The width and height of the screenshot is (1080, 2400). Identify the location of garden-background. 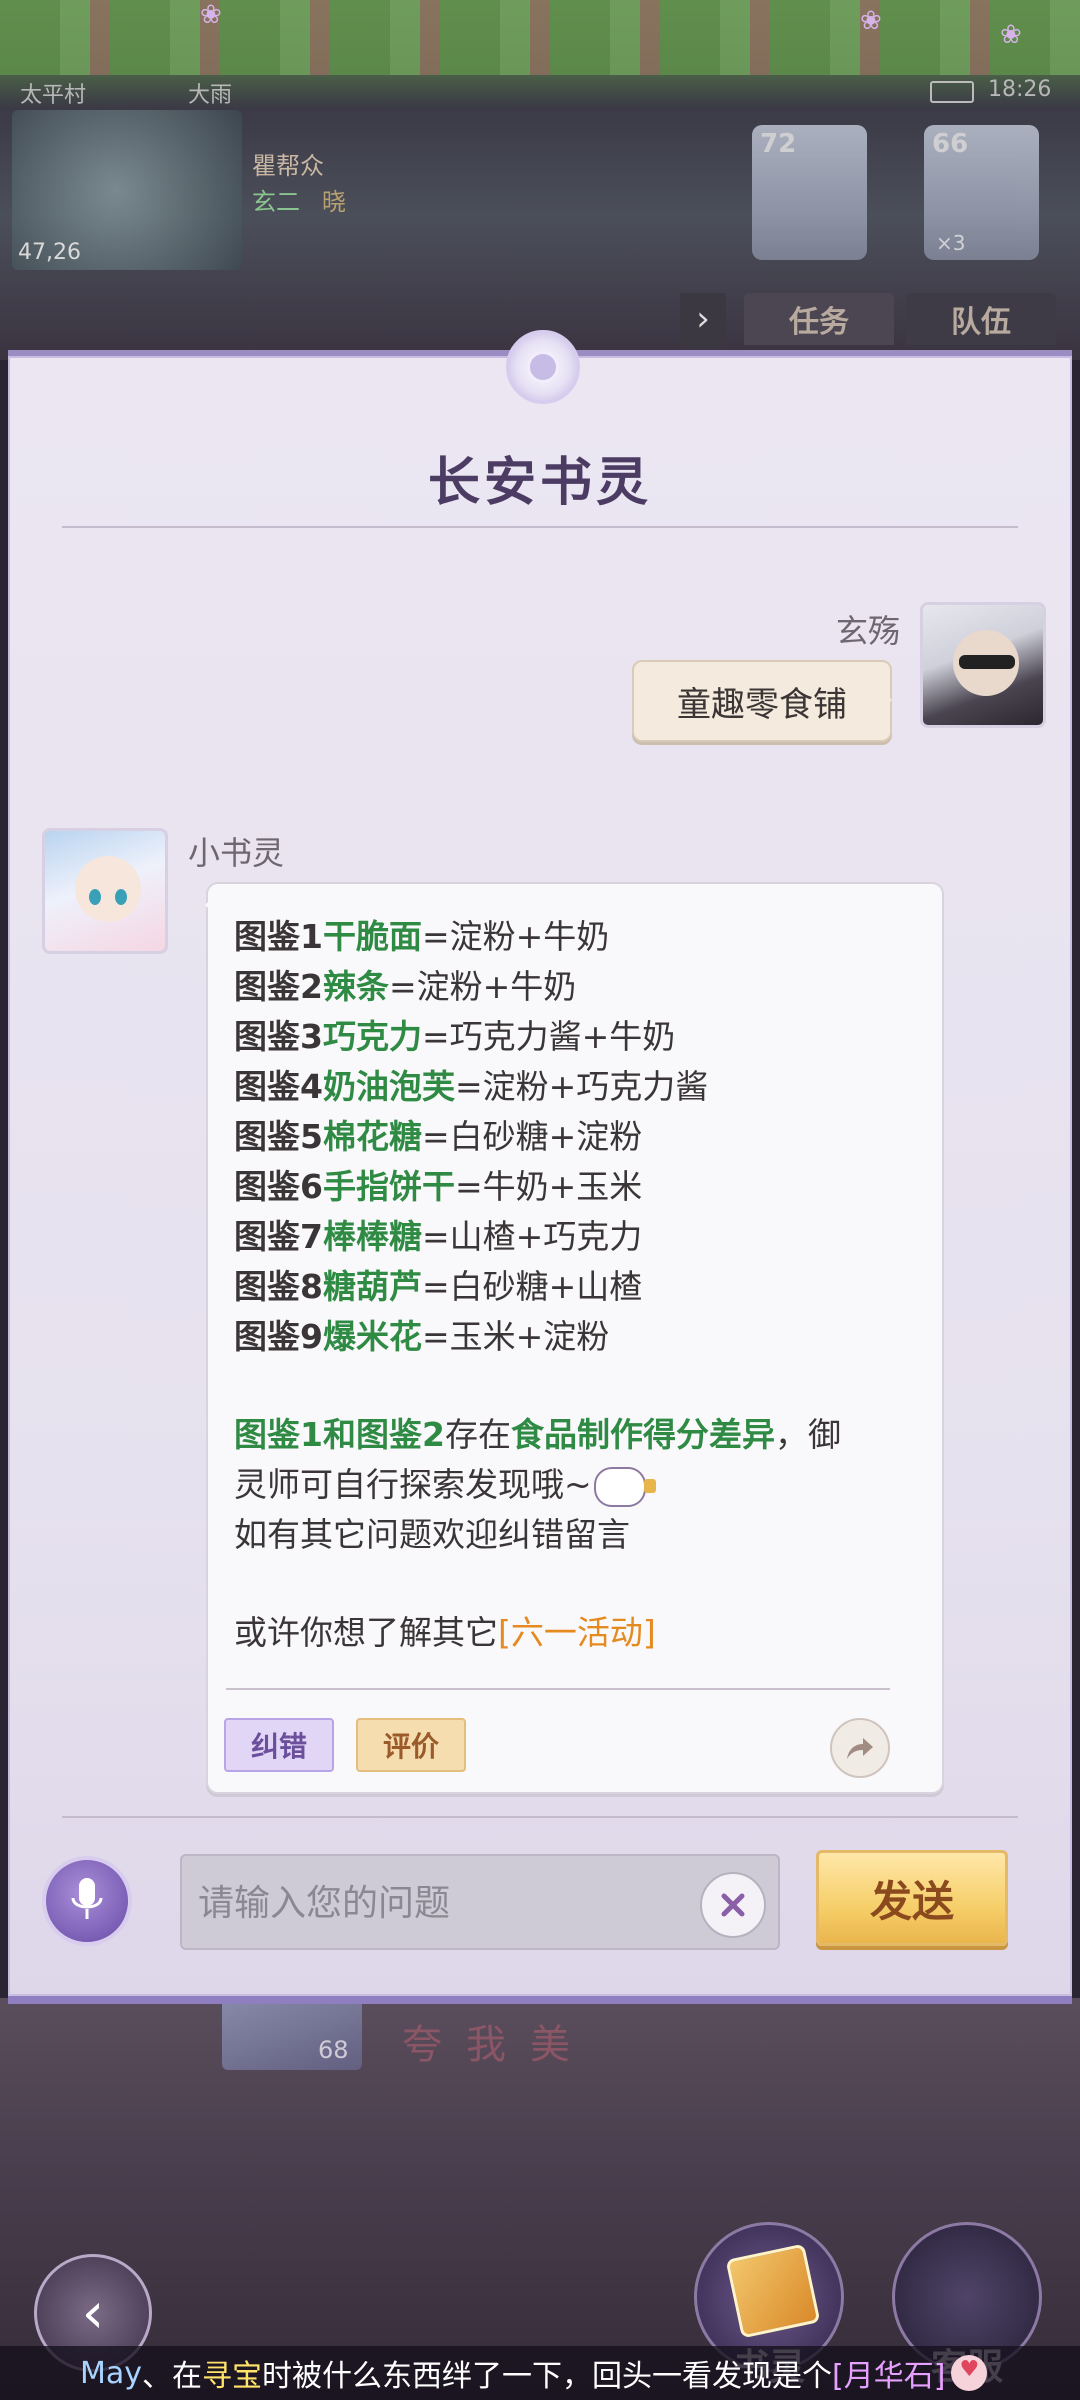
(540, 37).